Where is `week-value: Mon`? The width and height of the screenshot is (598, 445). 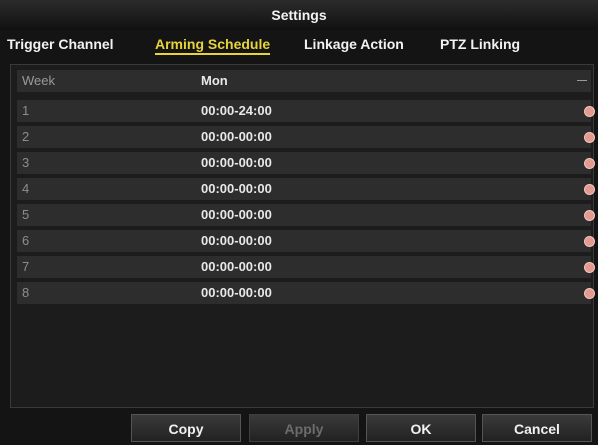
week-value: Mon is located at coordinates (214, 80).